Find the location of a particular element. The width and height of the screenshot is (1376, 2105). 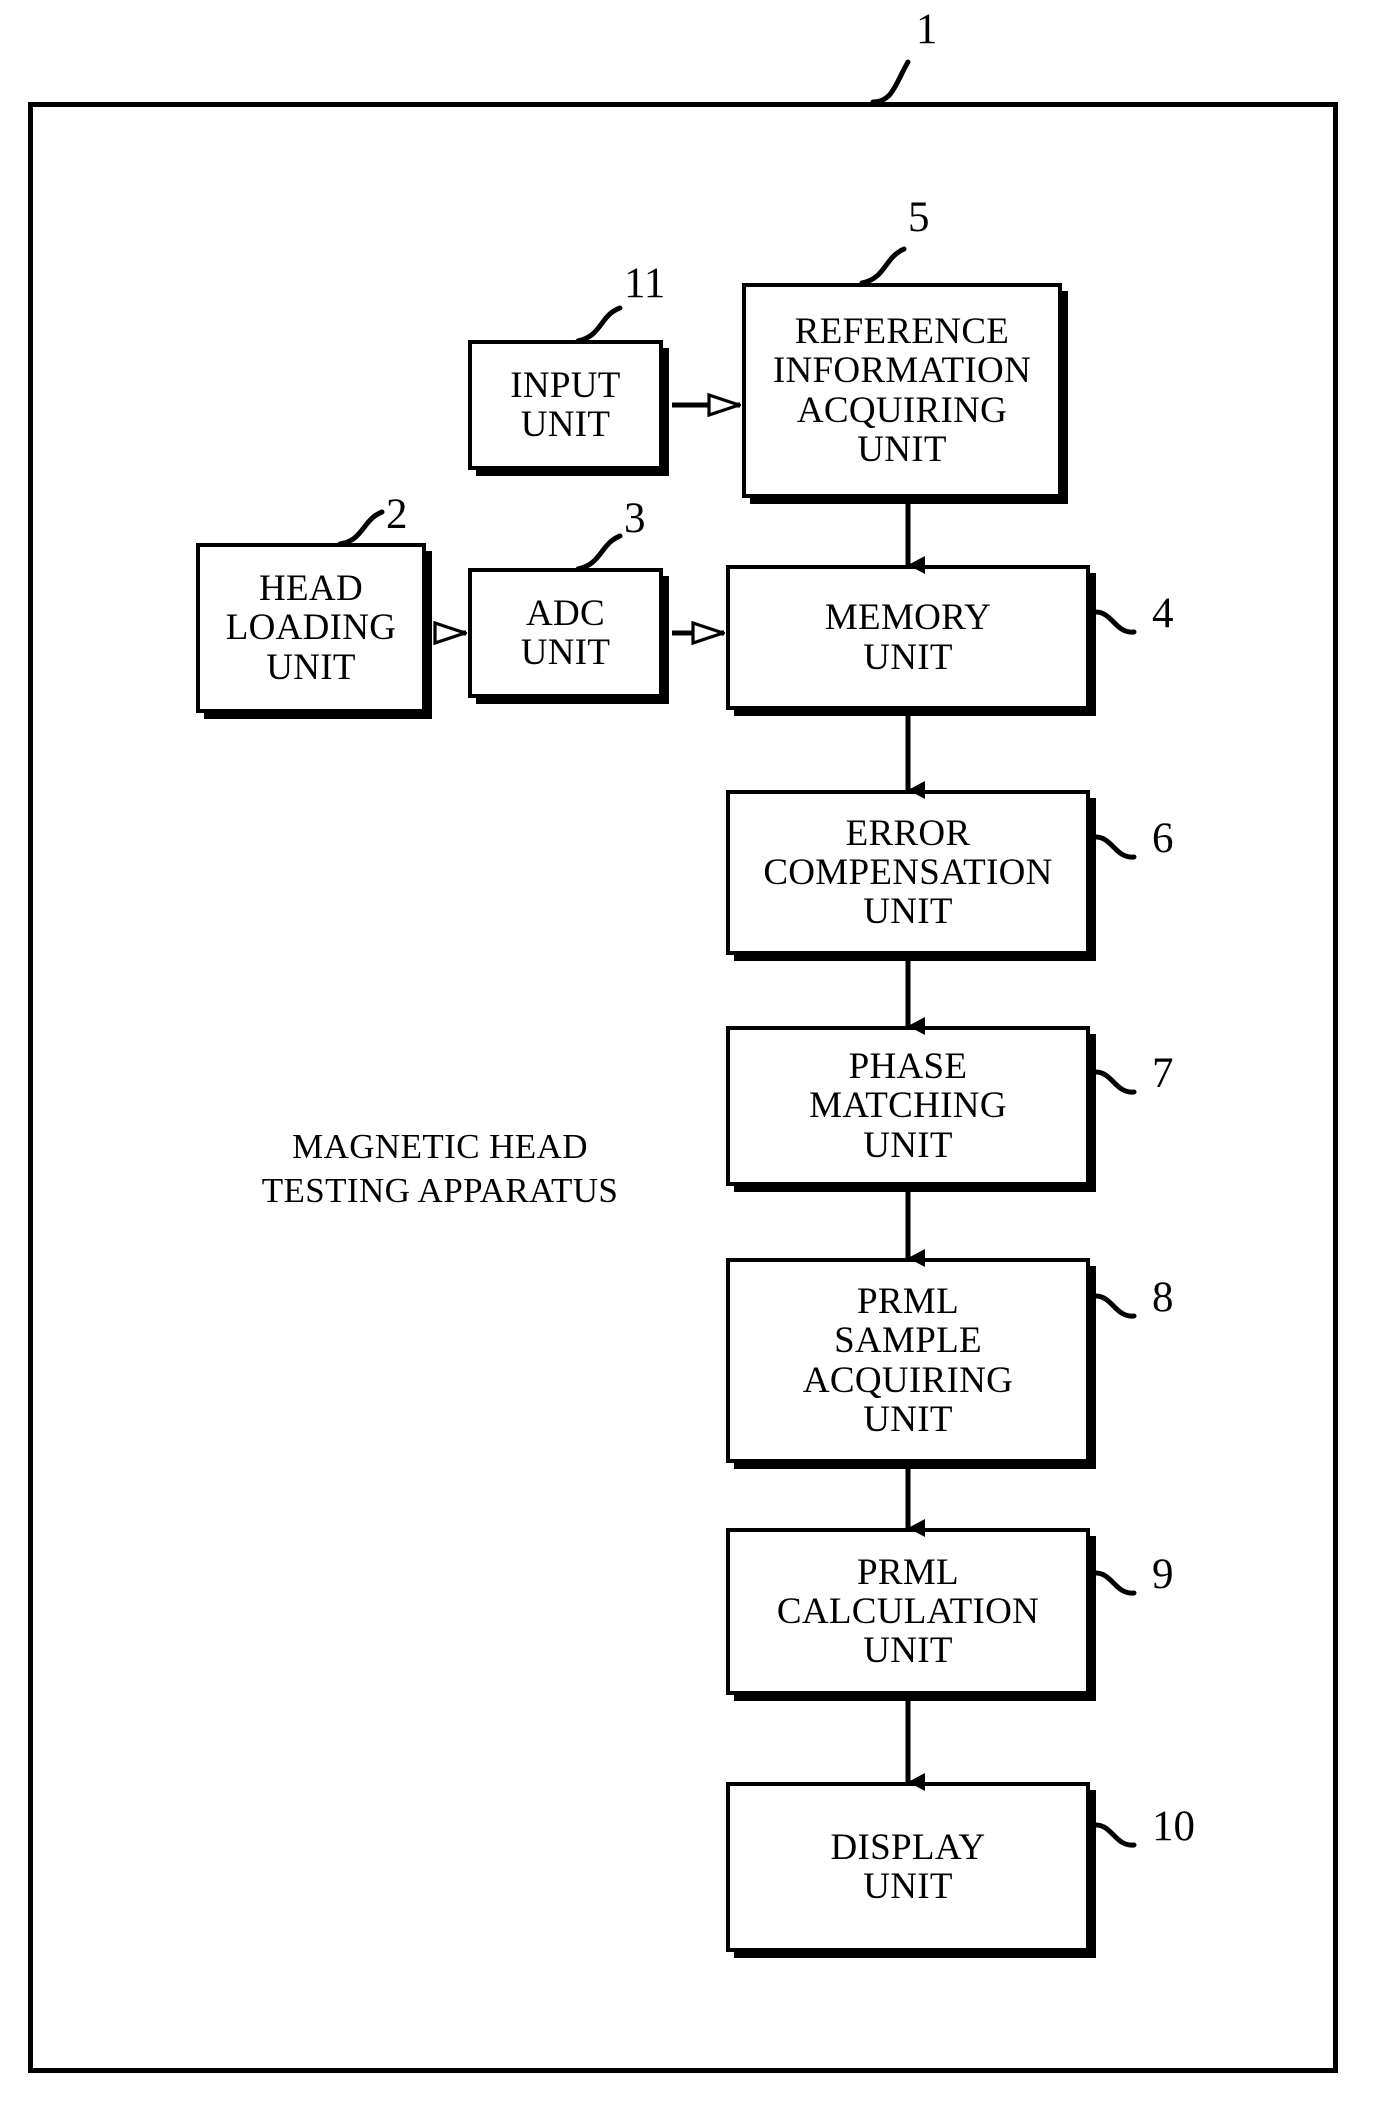

block-display-unit-label: DISPLAY UNIT is located at coordinates (908, 1866).